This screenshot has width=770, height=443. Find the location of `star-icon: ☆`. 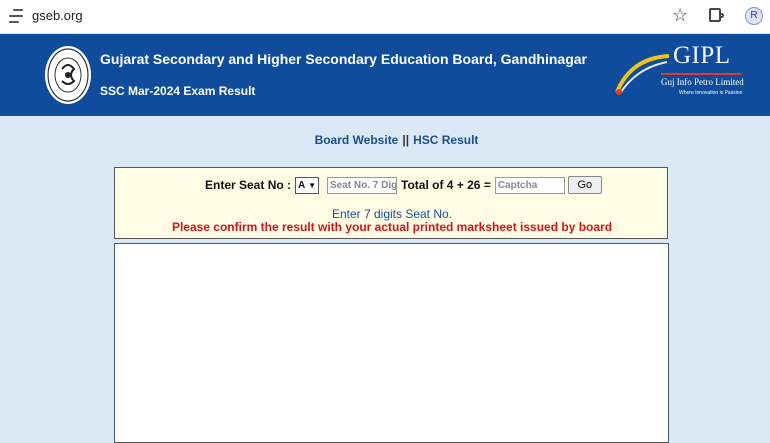

star-icon: ☆ is located at coordinates (680, 15).